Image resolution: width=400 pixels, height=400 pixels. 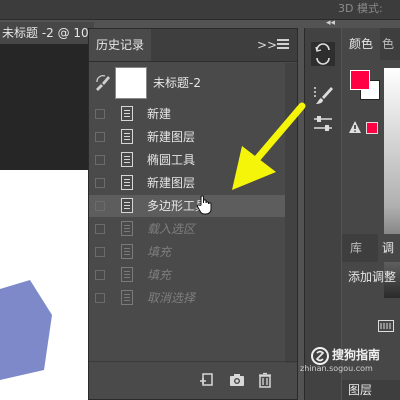 I want to click on history-item-label: 载入选区, so click(x=171, y=229).